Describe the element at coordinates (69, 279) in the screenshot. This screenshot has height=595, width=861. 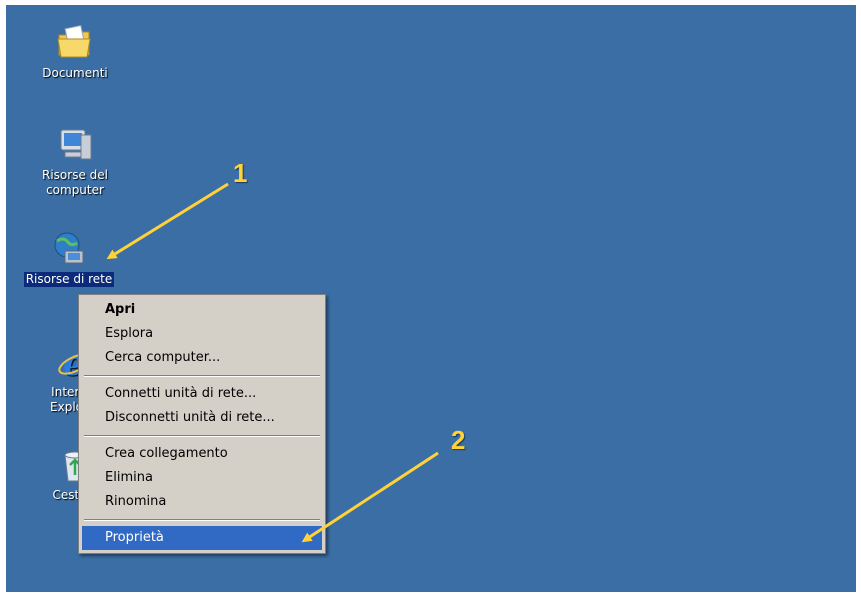
I see `desktop-icon-label: Risorse di rete` at that location.